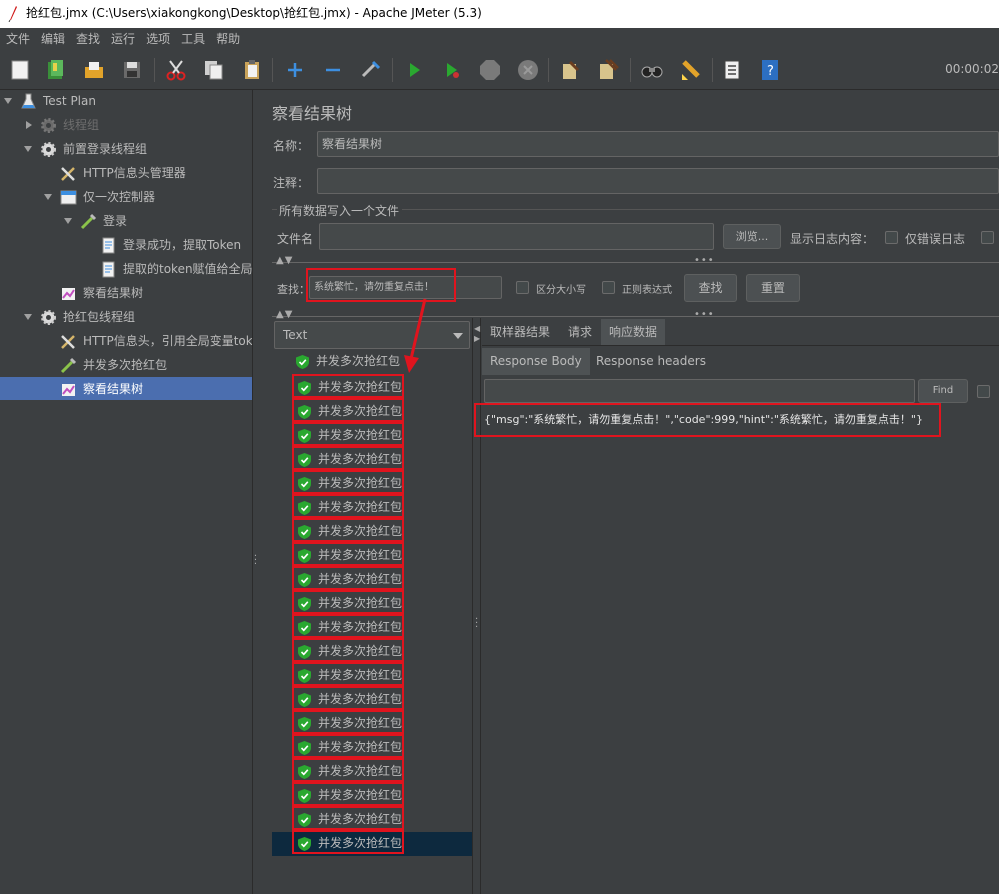  I want to click on splitter-arrows-icon: ◀ ▶, so click(477, 334).